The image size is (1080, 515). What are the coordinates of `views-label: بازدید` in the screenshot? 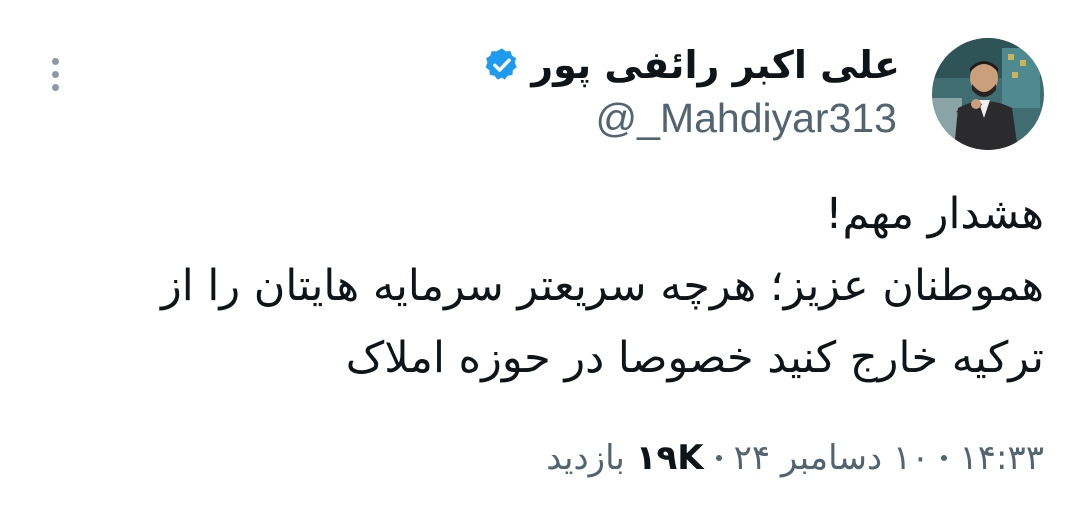 It's located at (585, 458).